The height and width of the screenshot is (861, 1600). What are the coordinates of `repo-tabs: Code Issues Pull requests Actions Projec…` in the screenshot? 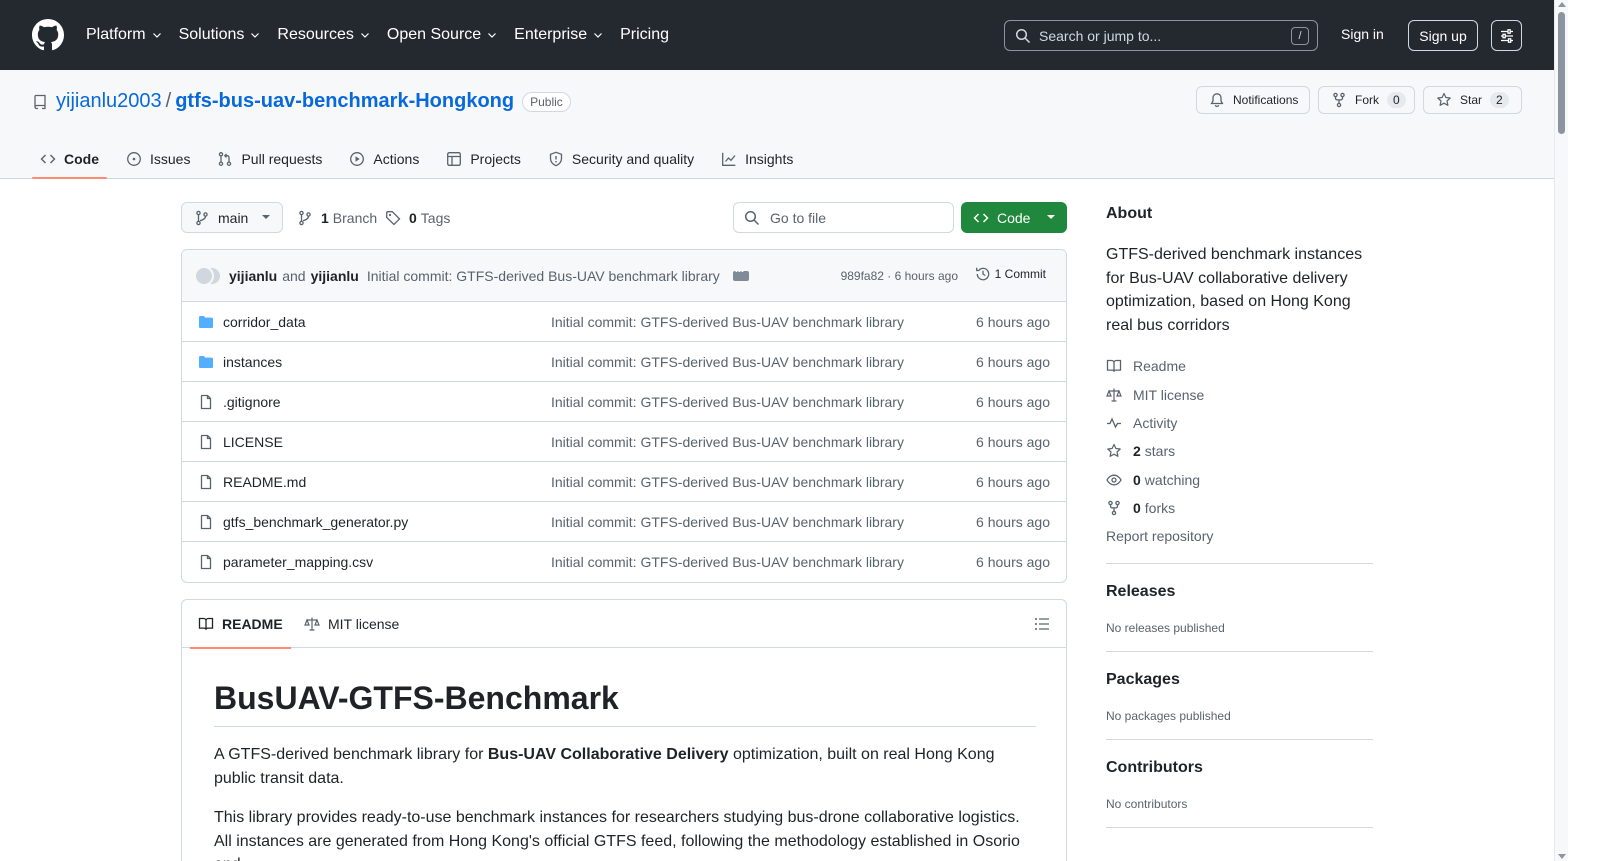 It's located at (422, 159).